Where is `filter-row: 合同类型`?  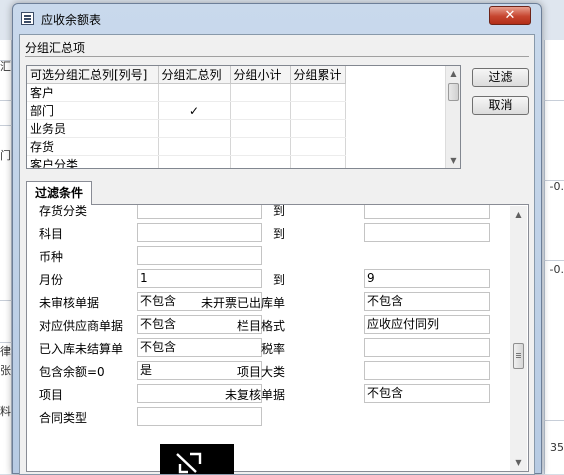 filter-row: 合同类型 is located at coordinates (267, 417).